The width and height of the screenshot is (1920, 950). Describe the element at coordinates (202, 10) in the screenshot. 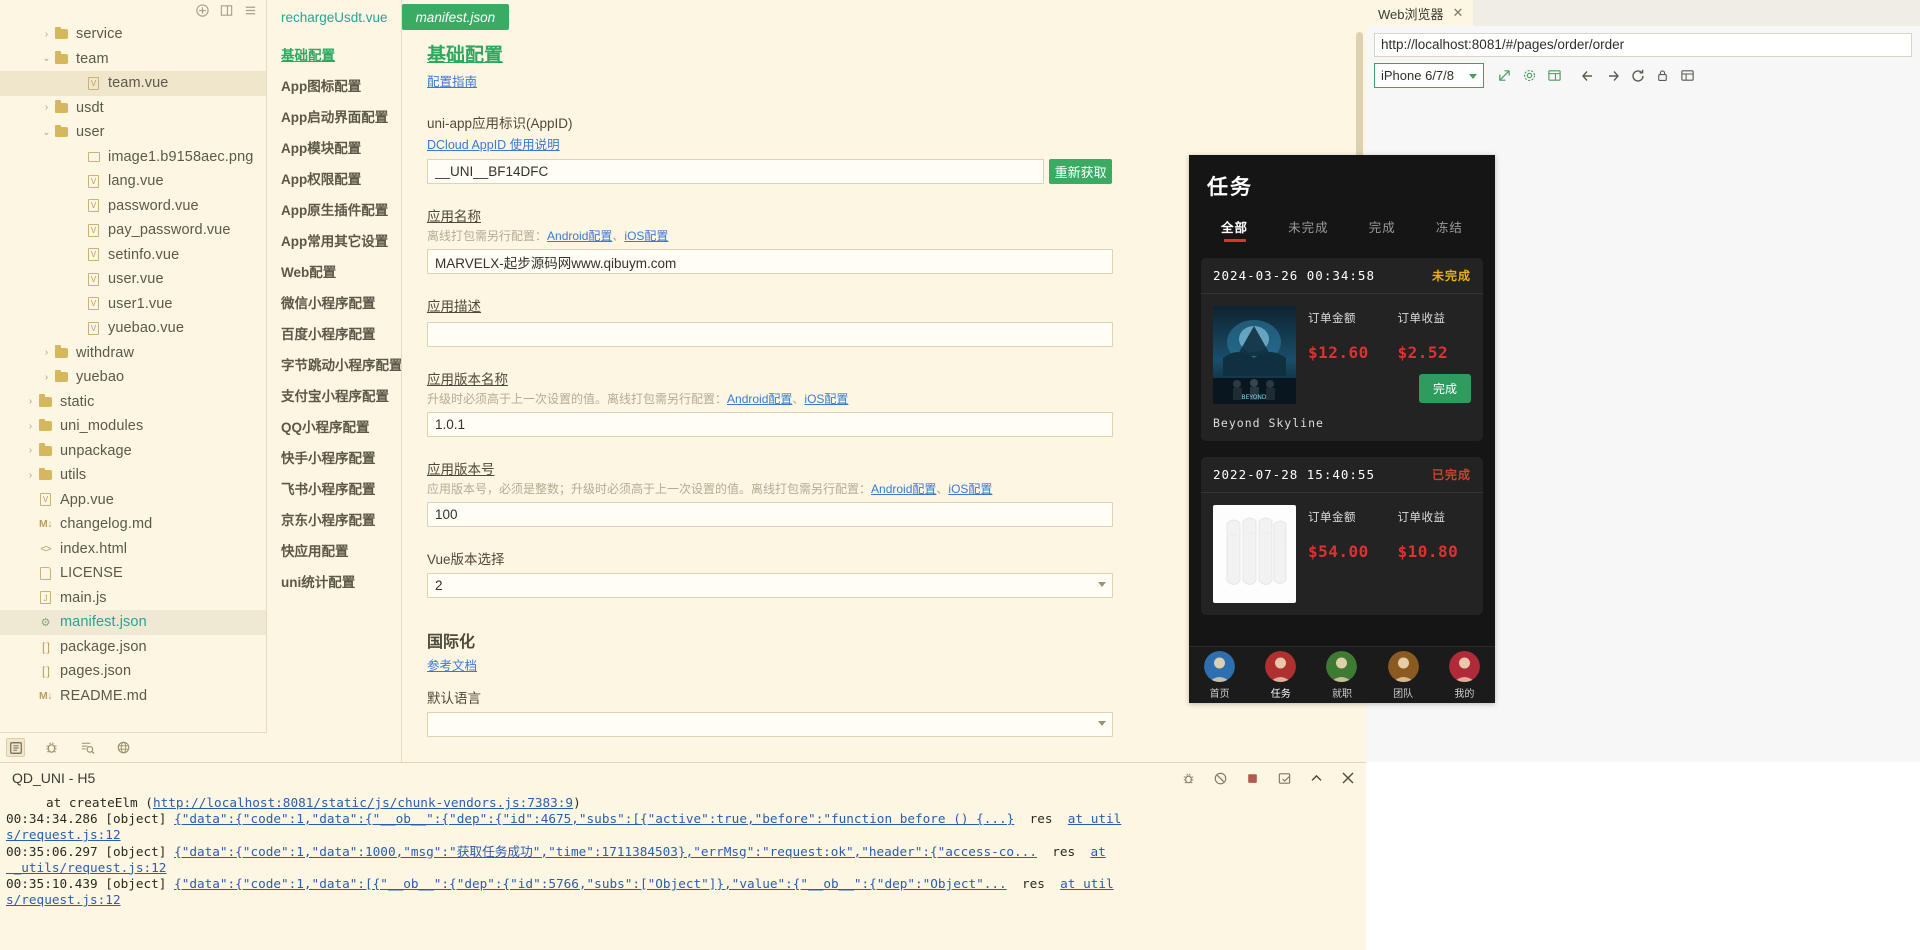

I see `add-icon` at that location.